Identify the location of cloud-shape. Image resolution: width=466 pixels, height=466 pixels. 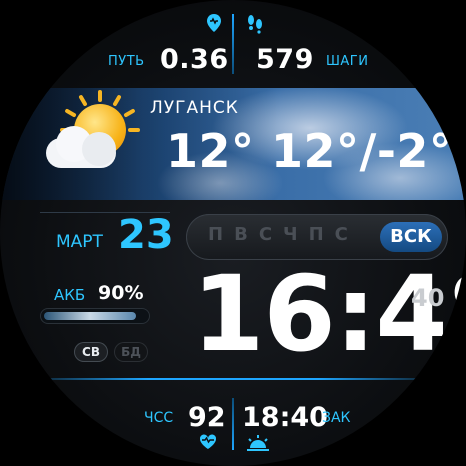
(99, 149).